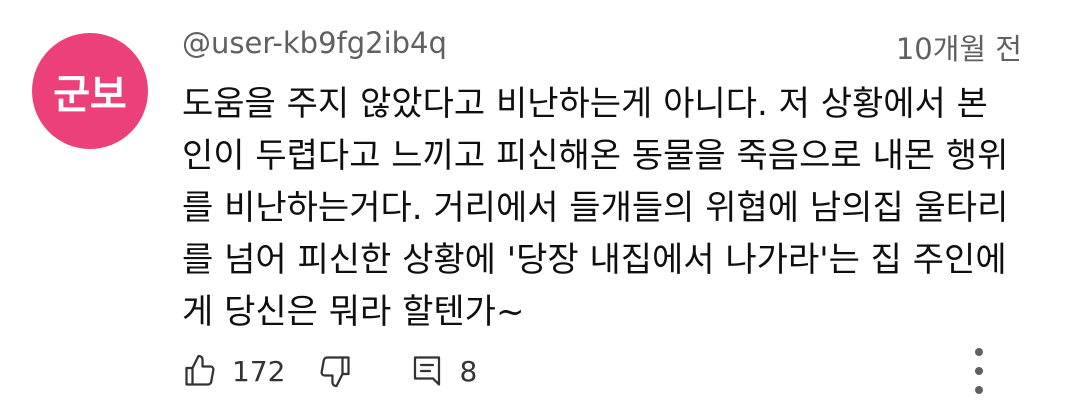 The image size is (1080, 405). What do you see at coordinates (595, 208) in the screenshot?
I see `comment-line: 를 비난하는거다. 거리에서 들개들의 위협에 남의집 울타리` at bounding box center [595, 208].